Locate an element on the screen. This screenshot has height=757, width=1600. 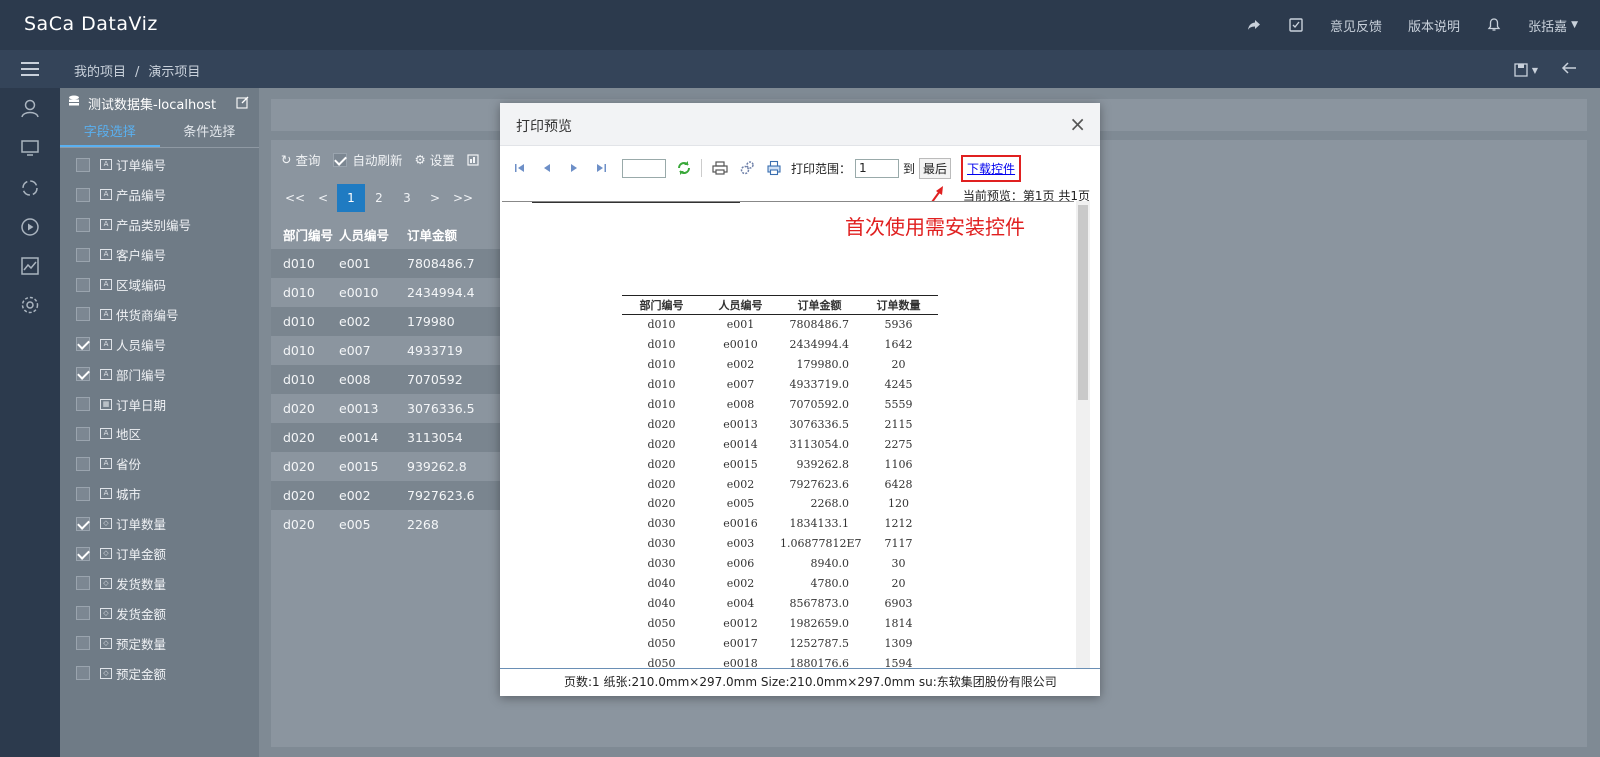
field-item: A 城市 is located at coordinates (159, 494).